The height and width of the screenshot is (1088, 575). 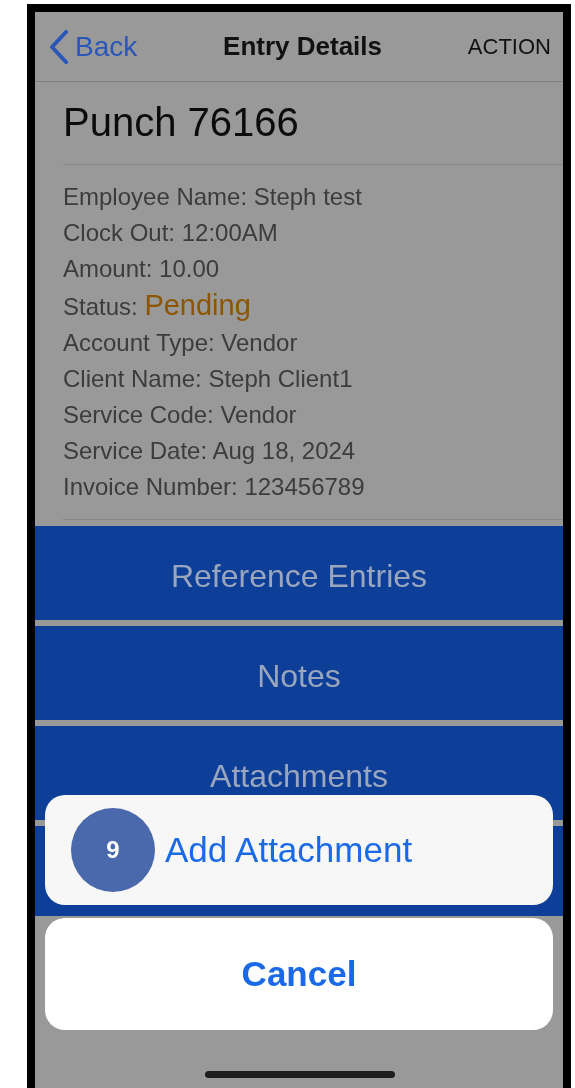 What do you see at coordinates (509, 46) in the screenshot?
I see `action-button: ACTION` at bounding box center [509, 46].